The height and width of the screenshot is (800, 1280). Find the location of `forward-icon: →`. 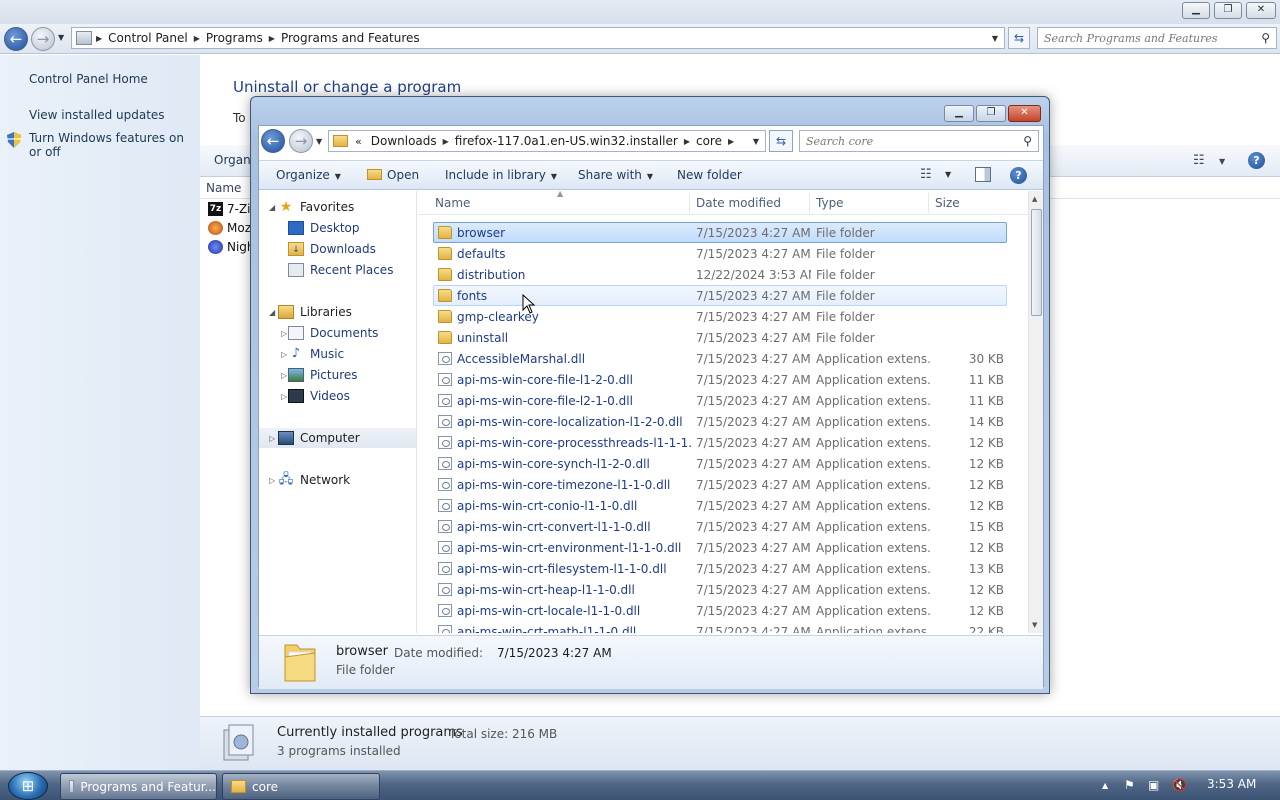

forward-icon: → is located at coordinates (43, 39).